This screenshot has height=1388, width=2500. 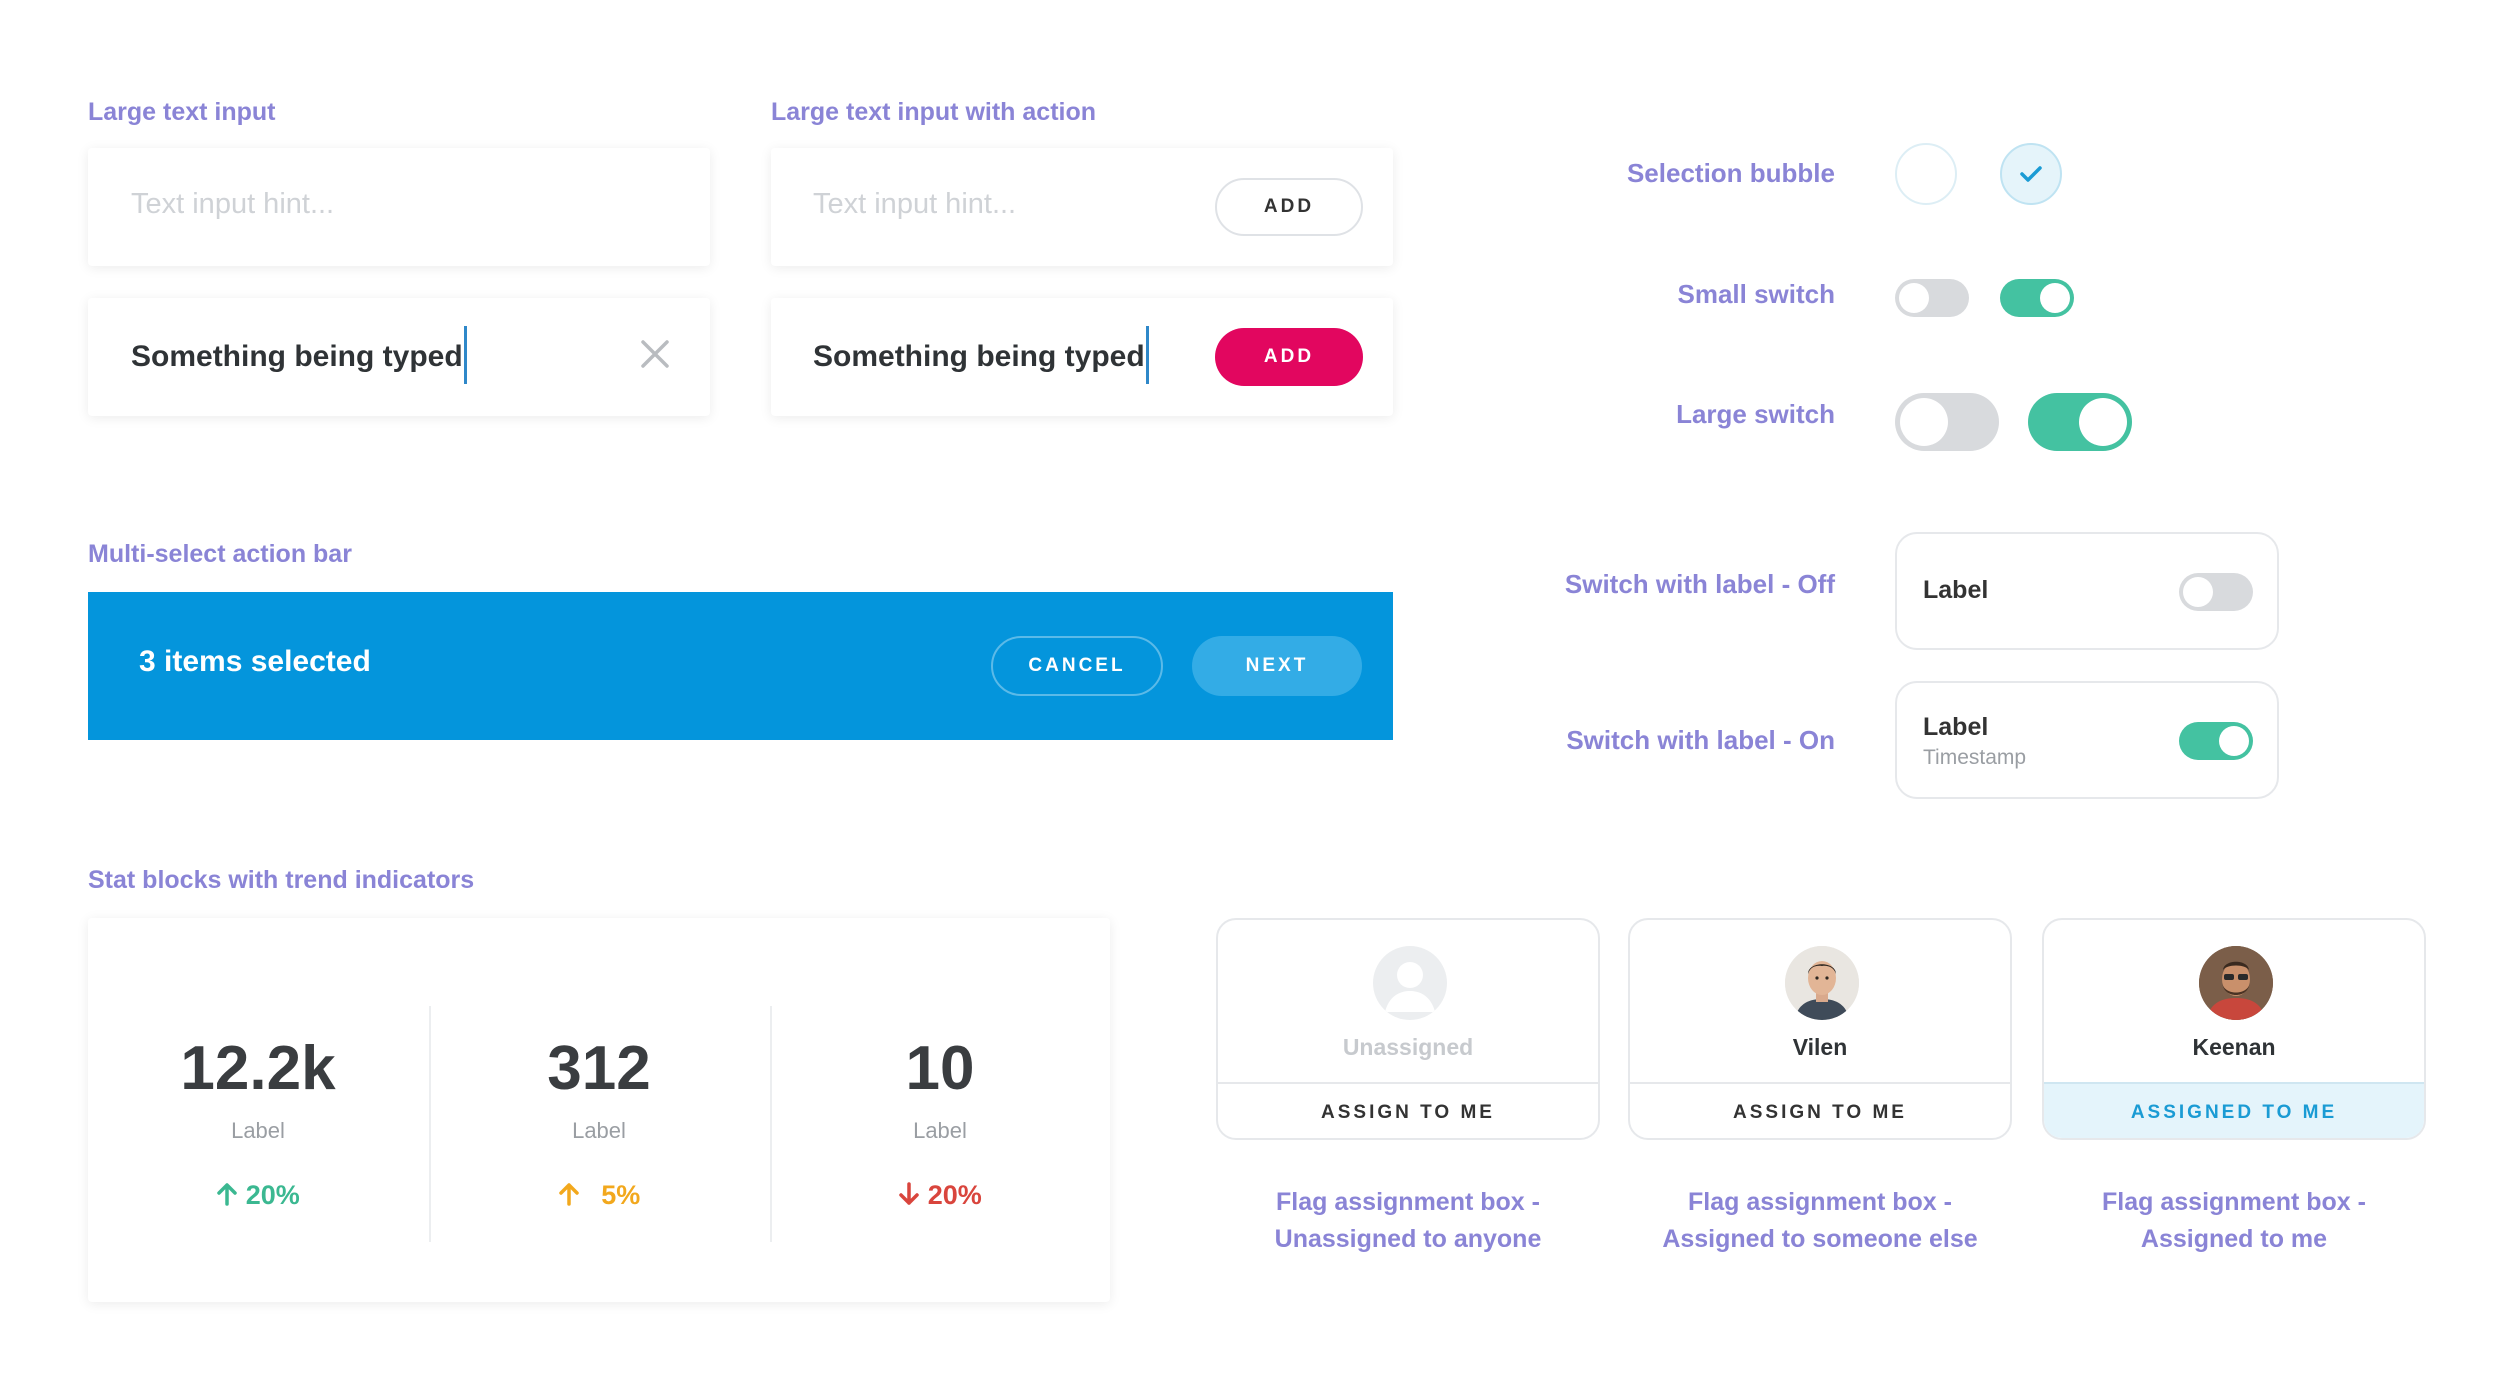 I want to click on selection-bubble-checked, so click(x=2031, y=174).